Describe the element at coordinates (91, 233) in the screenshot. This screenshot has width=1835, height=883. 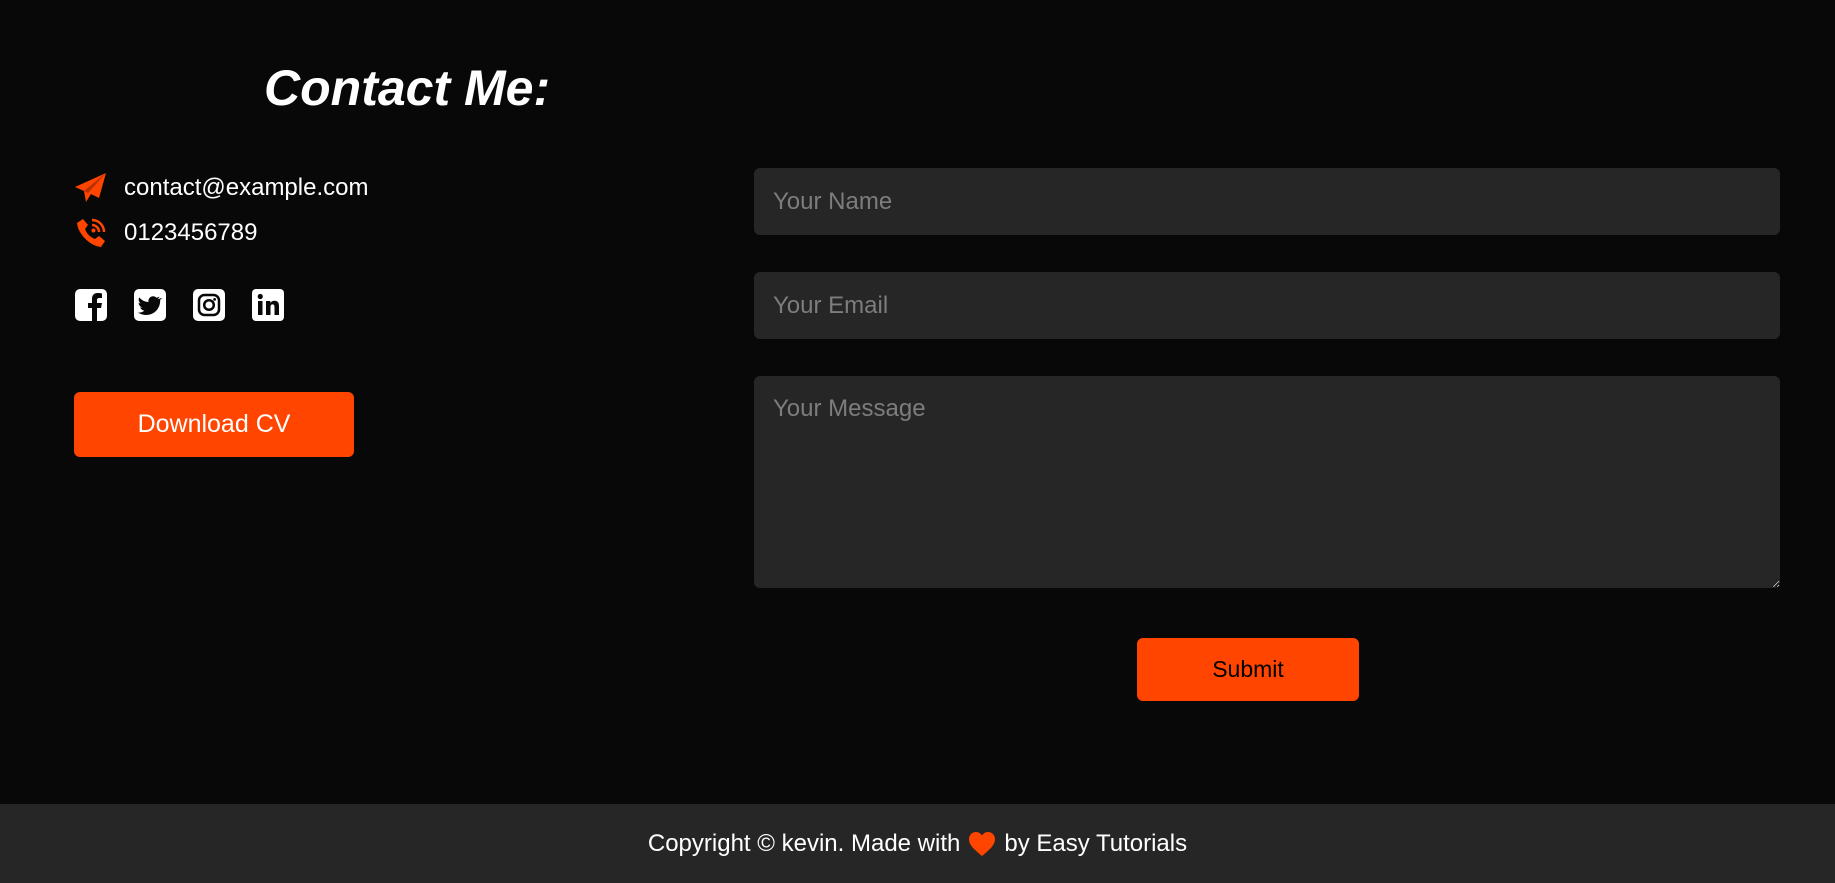
I see `phone-volume-icon` at that location.